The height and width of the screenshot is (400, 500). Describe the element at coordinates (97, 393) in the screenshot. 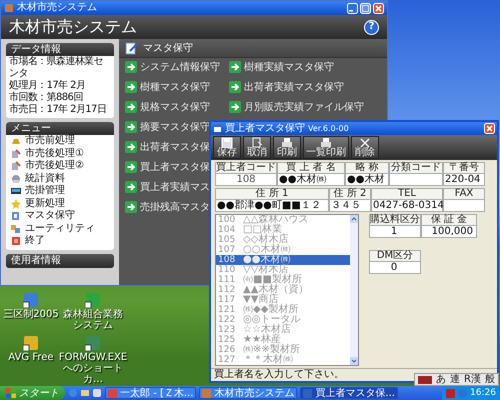

I see `desktop-icon` at that location.